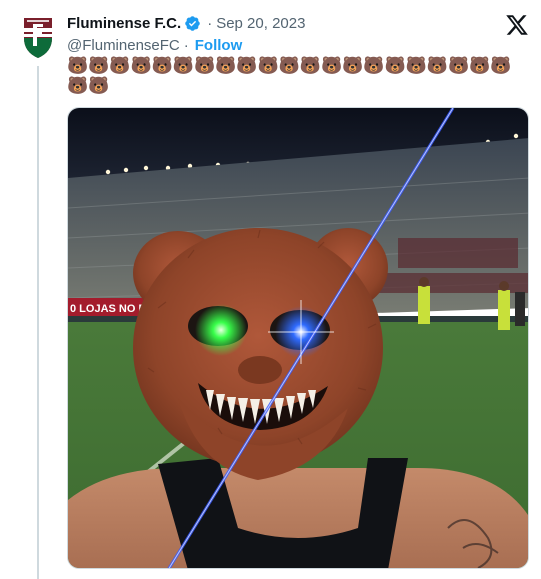 The image size is (541, 579). What do you see at coordinates (123, 45) in the screenshot?
I see `author-handle: @FluminenseFC` at bounding box center [123, 45].